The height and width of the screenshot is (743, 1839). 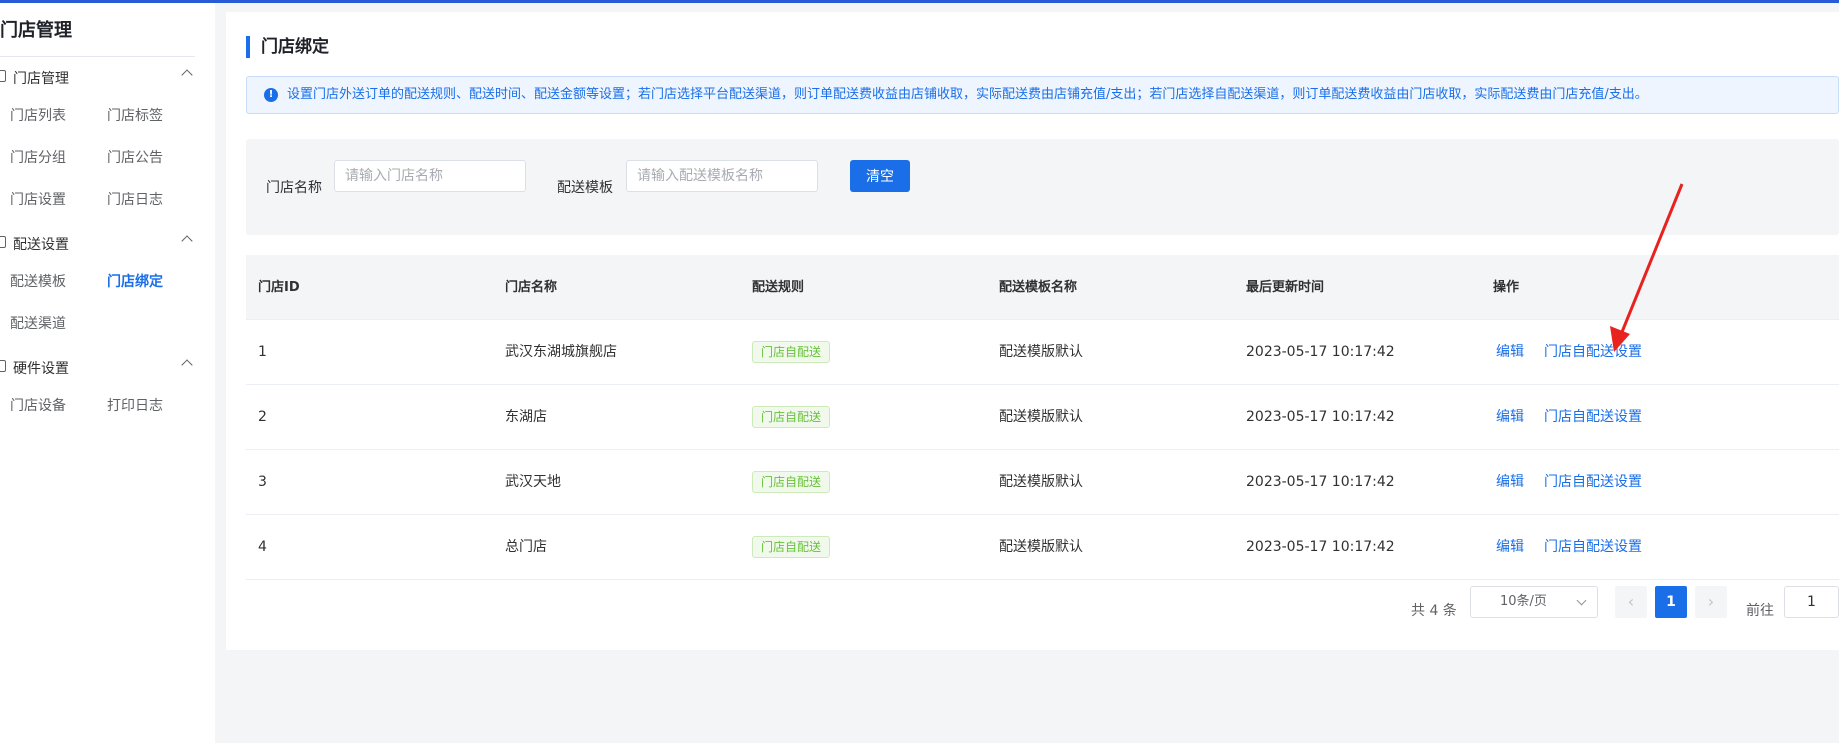 I want to click on pagination-total: 共 4 条, so click(x=1434, y=611).